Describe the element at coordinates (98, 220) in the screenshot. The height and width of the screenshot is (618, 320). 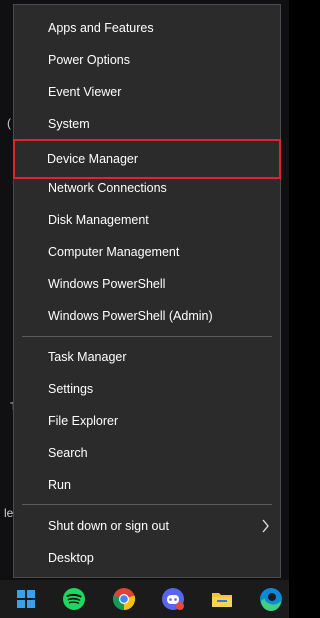
I see `menu-item-label: Disk Management` at that location.